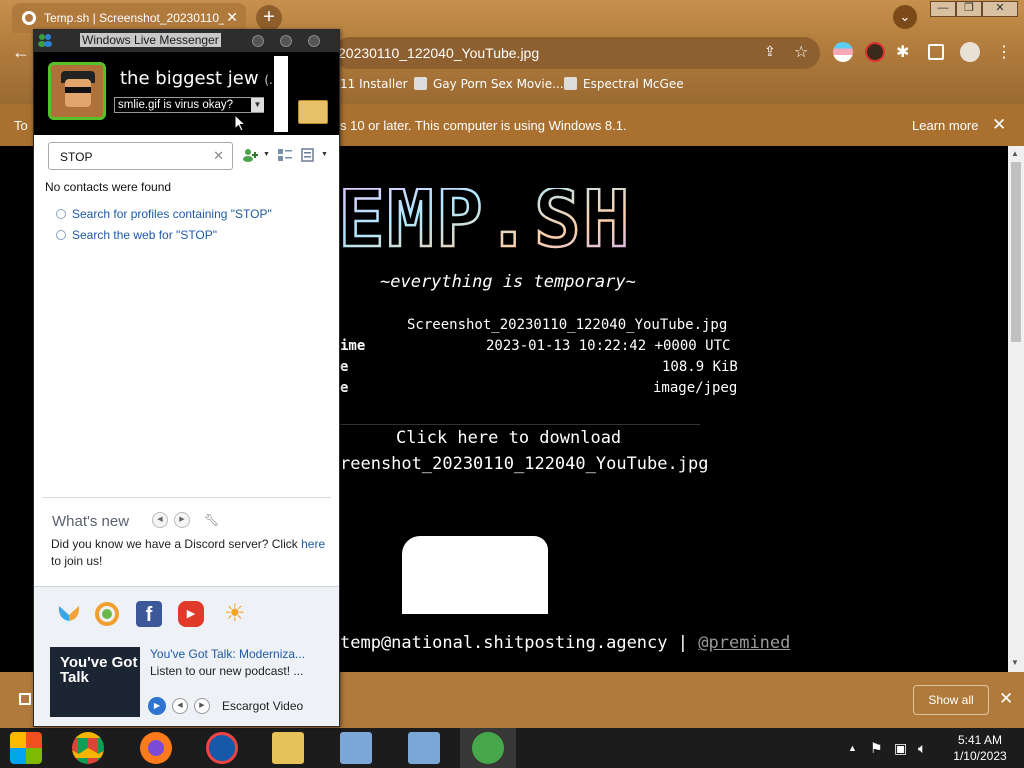 This screenshot has width=1024, height=768. What do you see at coordinates (240, 123) in the screenshot?
I see `mouse-cursor-icon` at bounding box center [240, 123].